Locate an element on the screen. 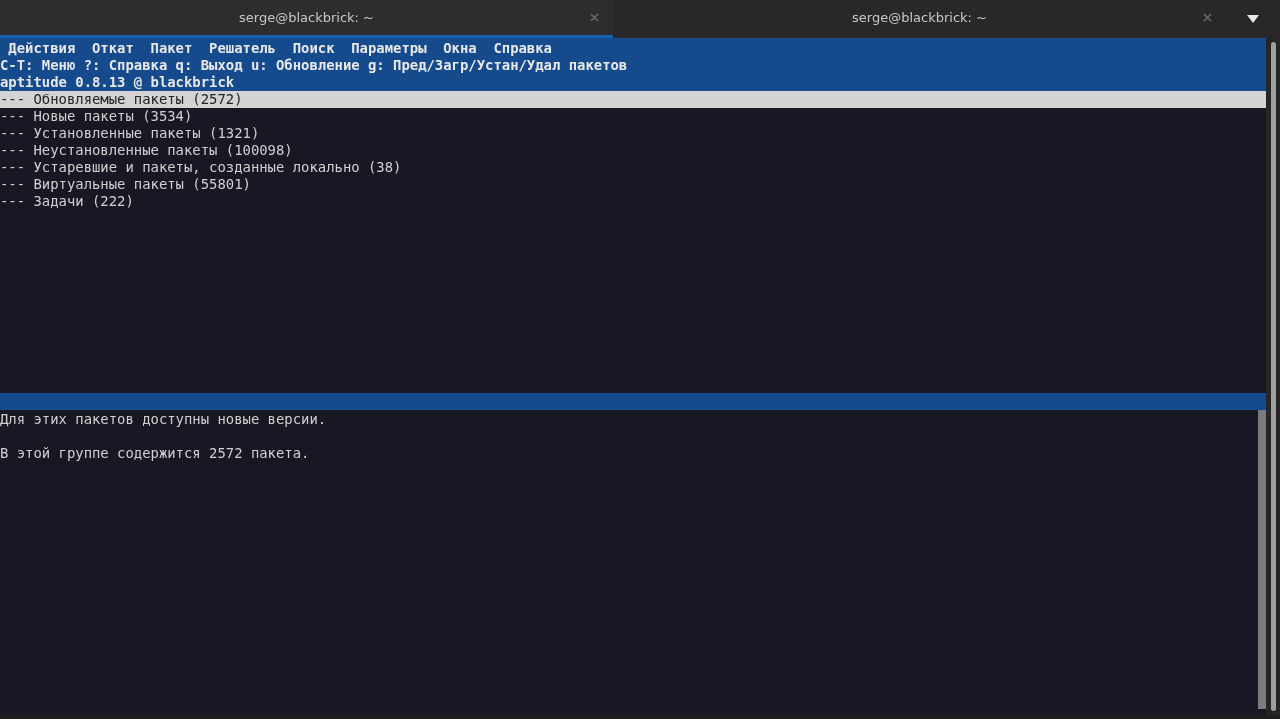 This screenshot has height=719, width=1280. menu-item: Откат is located at coordinates (113, 48).